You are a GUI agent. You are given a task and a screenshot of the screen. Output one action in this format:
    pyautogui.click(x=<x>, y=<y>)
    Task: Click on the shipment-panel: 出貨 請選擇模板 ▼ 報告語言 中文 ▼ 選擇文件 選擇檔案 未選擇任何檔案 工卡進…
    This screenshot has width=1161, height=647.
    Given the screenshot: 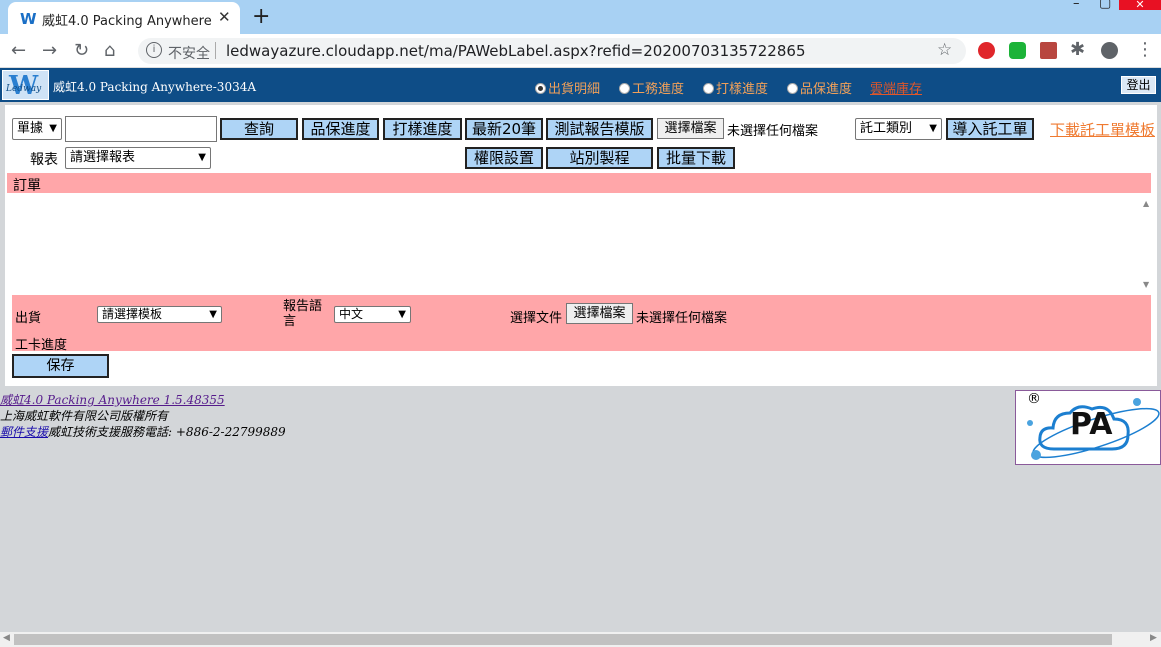 What is the action you would take?
    pyautogui.click(x=581, y=324)
    